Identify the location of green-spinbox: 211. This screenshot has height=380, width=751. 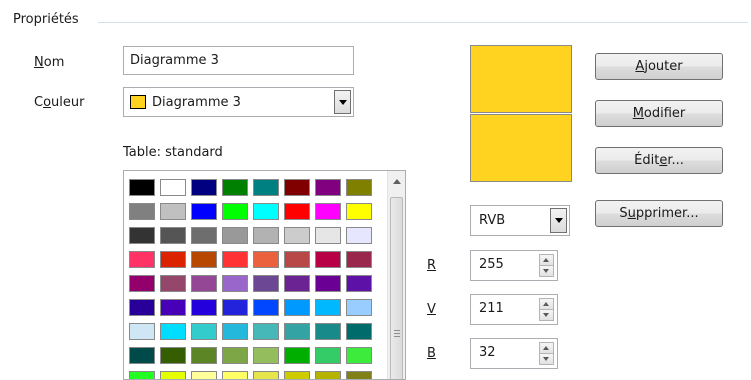
(514, 309).